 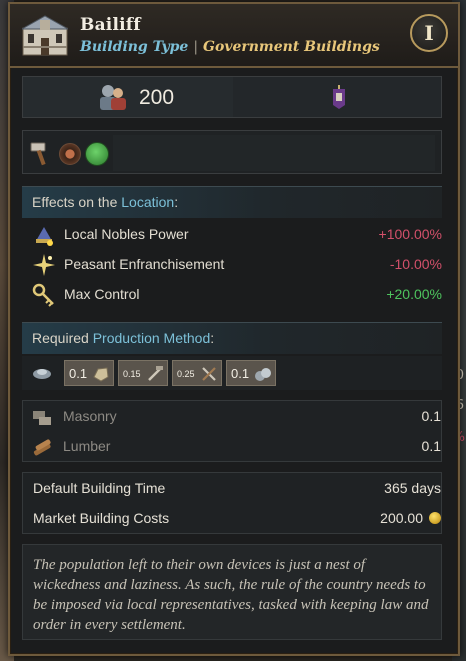 I want to click on effects-heading-suffix: :, so click(x=176, y=202).